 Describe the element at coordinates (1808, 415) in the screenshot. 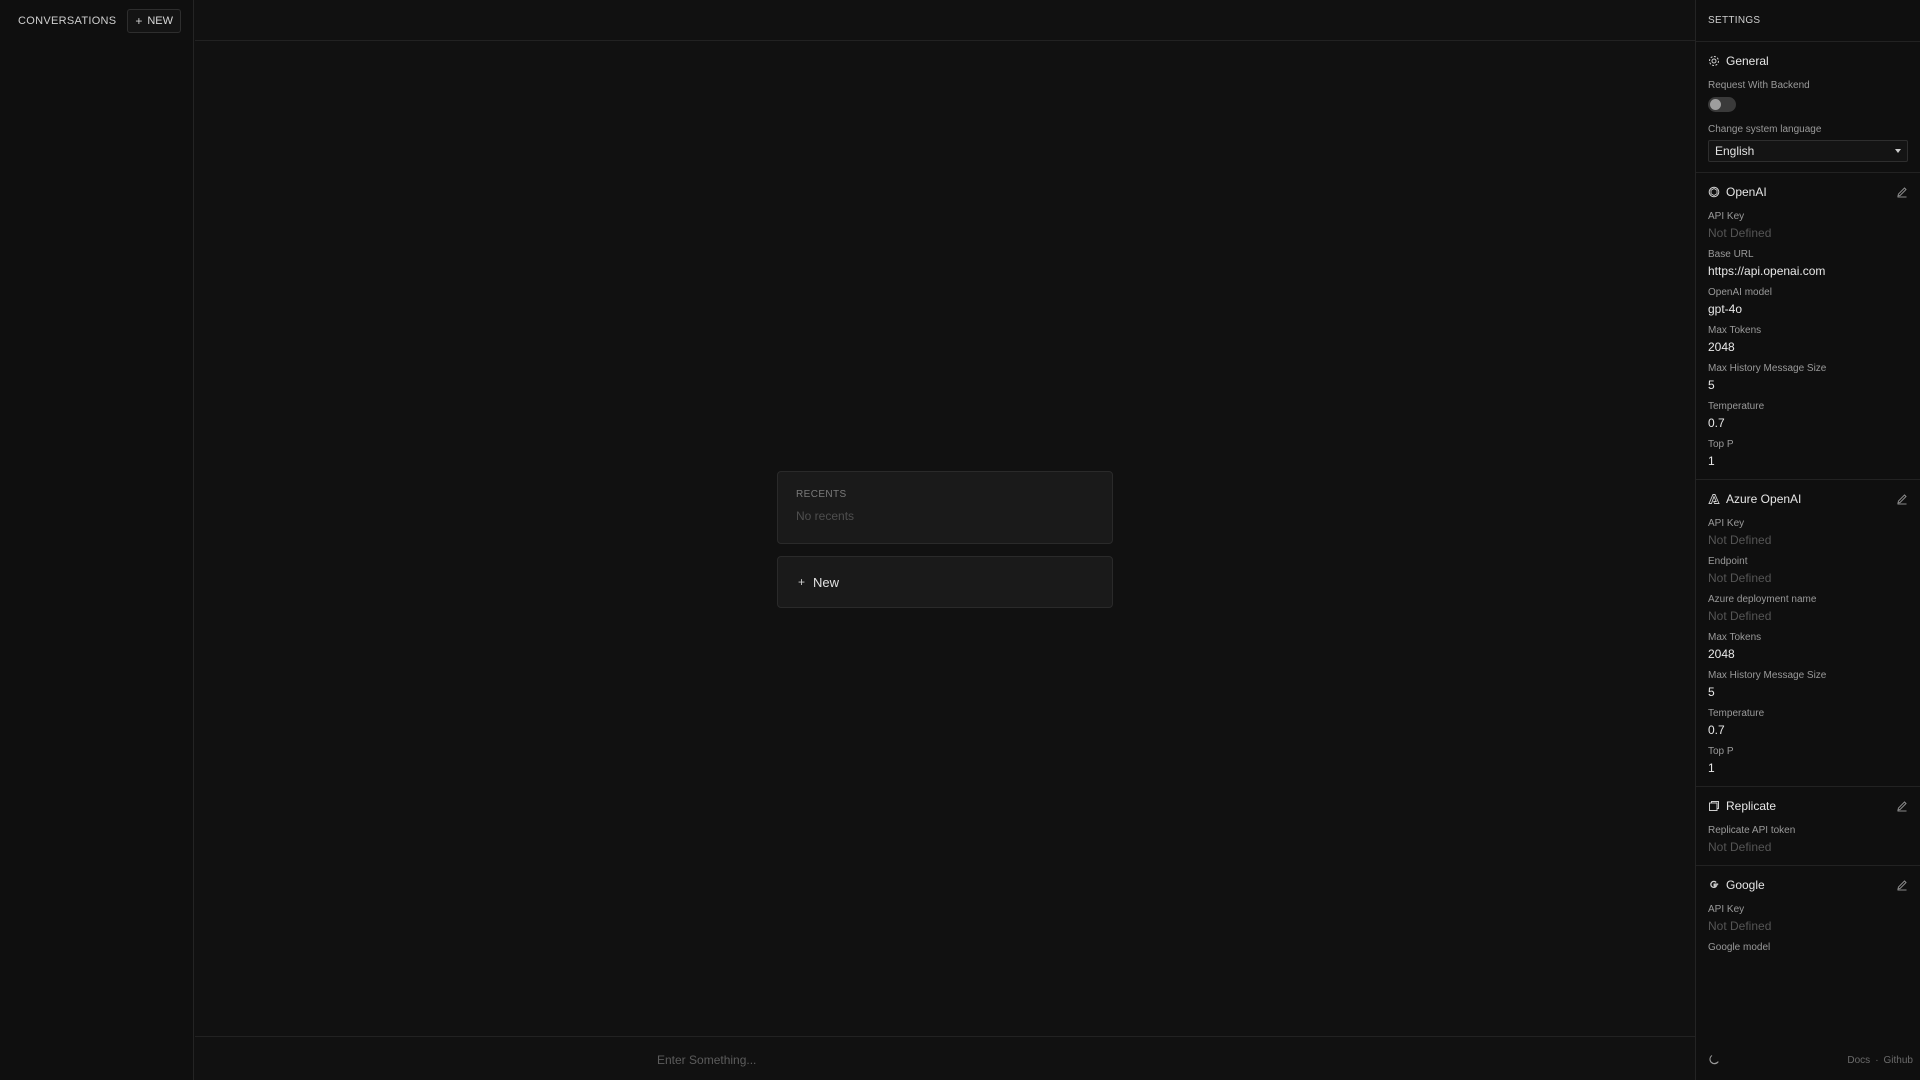

I see `openai-field: Temperature 0.7` at that location.